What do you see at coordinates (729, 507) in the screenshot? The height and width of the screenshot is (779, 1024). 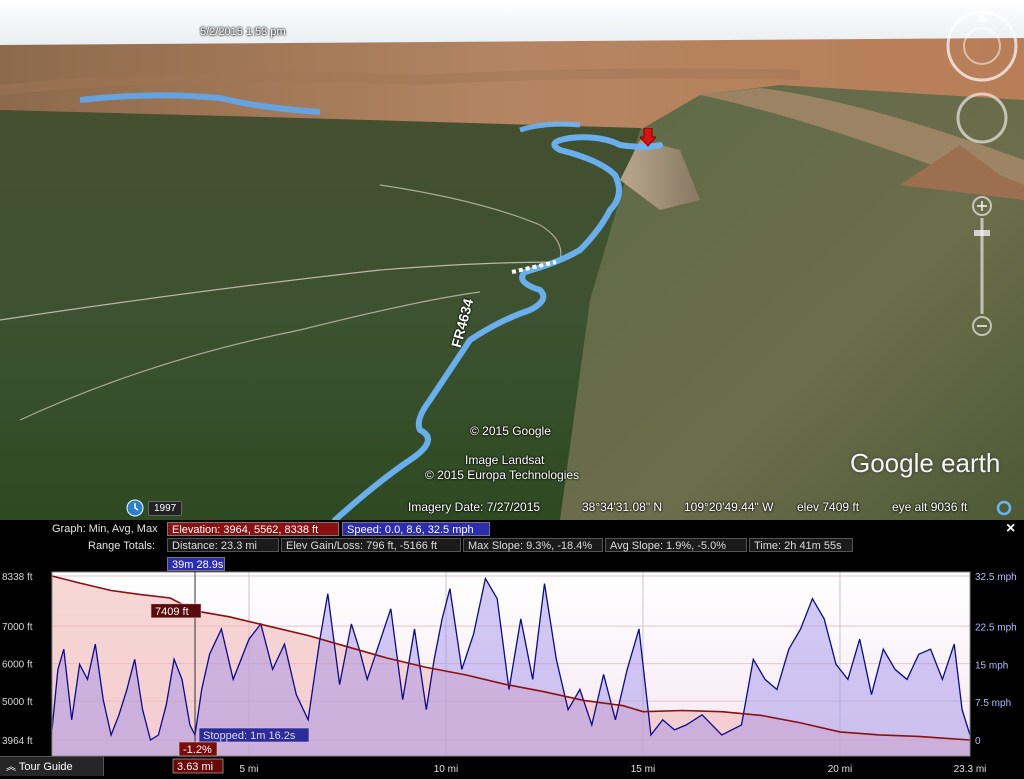 I see `longitude: 109°20'49.44" W` at bounding box center [729, 507].